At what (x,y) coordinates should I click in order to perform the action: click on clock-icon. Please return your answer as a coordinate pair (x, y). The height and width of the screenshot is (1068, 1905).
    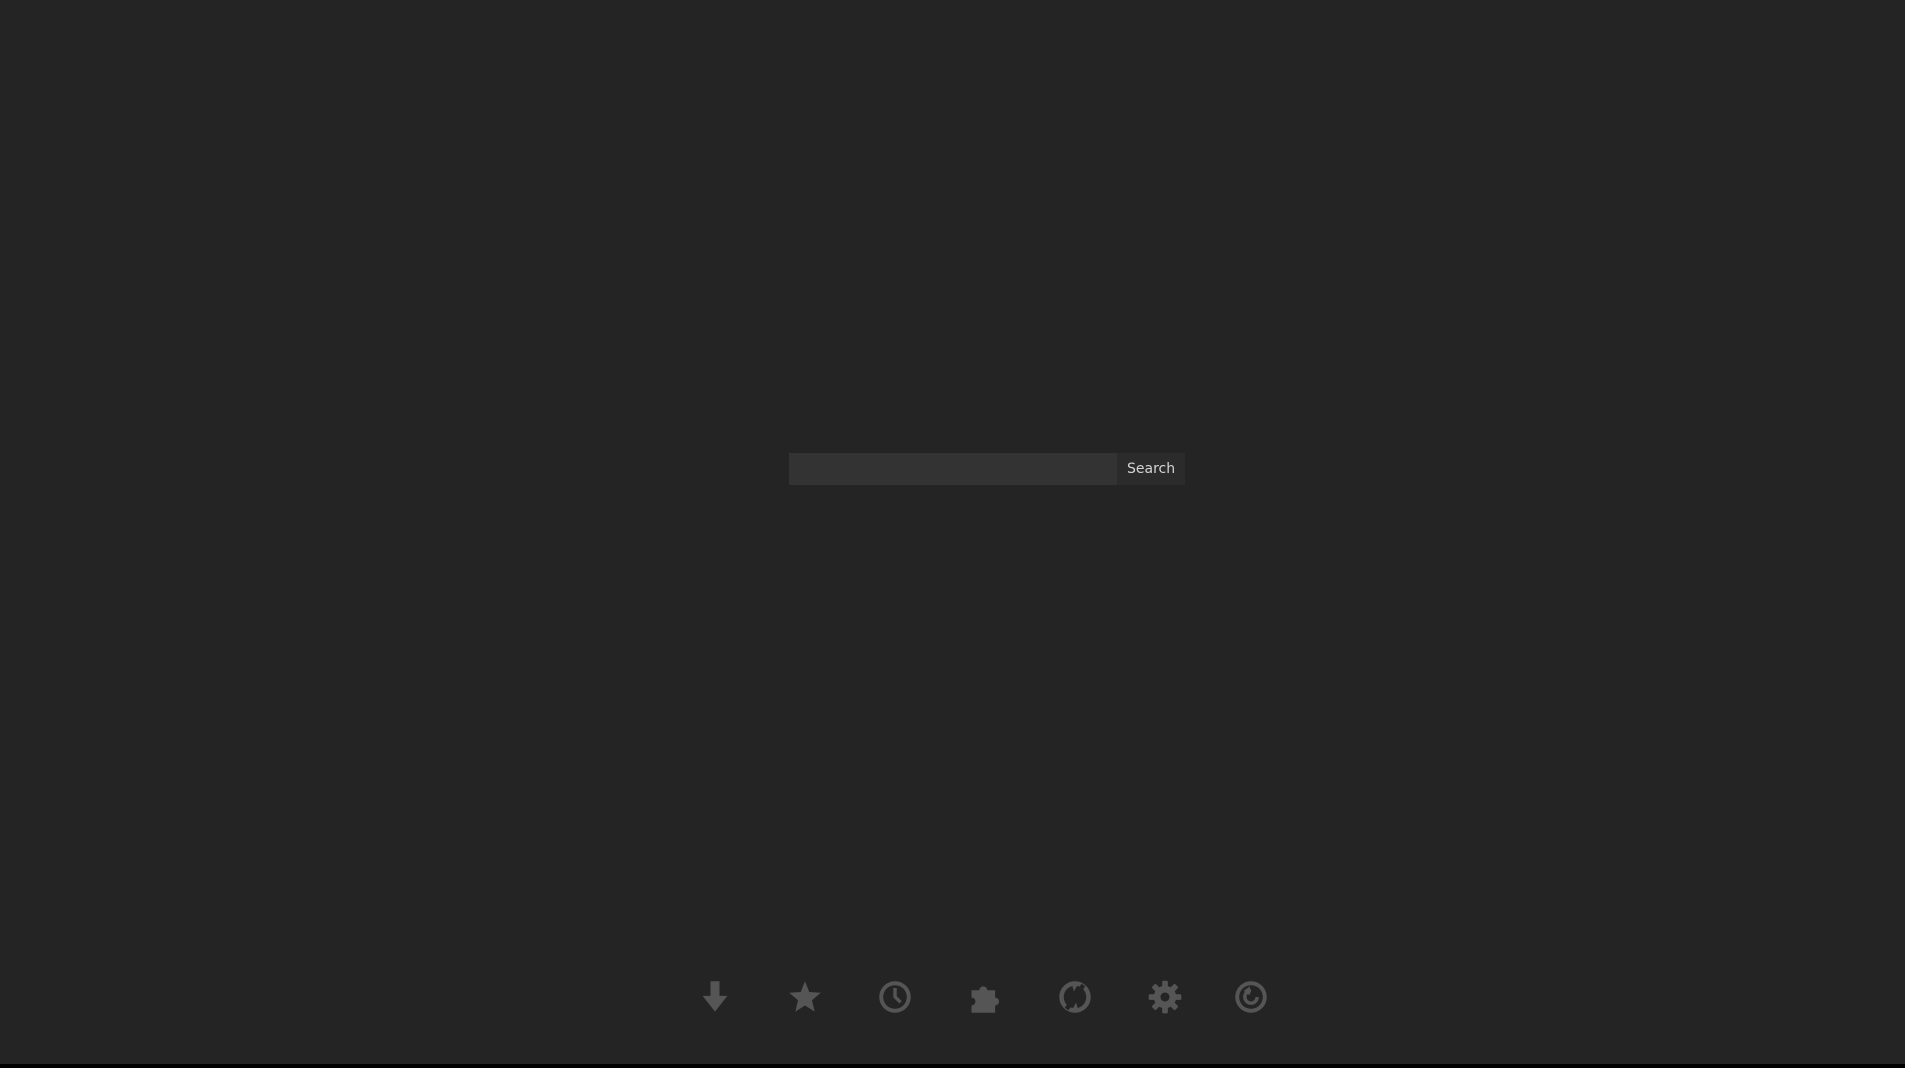
    Looking at the image, I should click on (895, 997).